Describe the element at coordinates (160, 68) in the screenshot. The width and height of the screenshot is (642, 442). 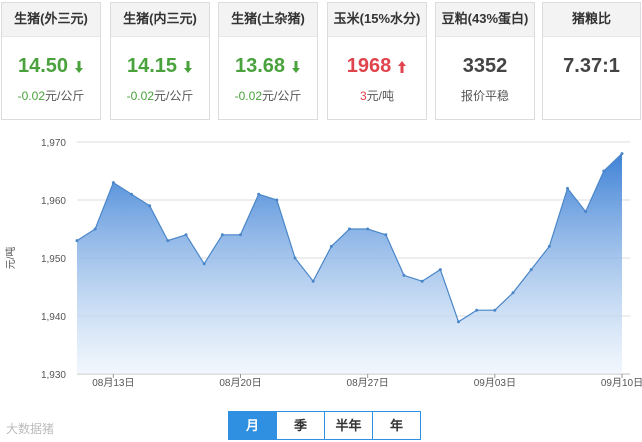
I see `card-price: 14.15` at that location.